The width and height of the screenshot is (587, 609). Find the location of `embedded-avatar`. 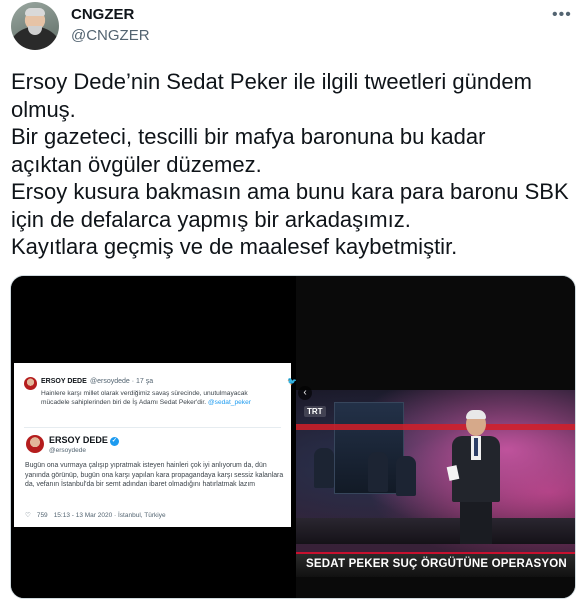

embedded-avatar is located at coordinates (35, 444).